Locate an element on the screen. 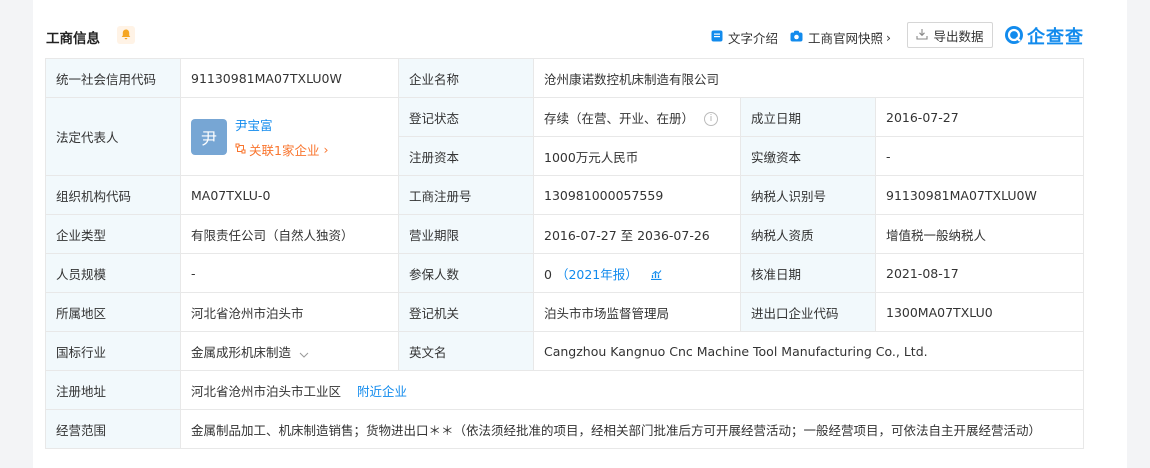 The width and height of the screenshot is (1150, 468). address-label: 注册地址 is located at coordinates (113, 390).